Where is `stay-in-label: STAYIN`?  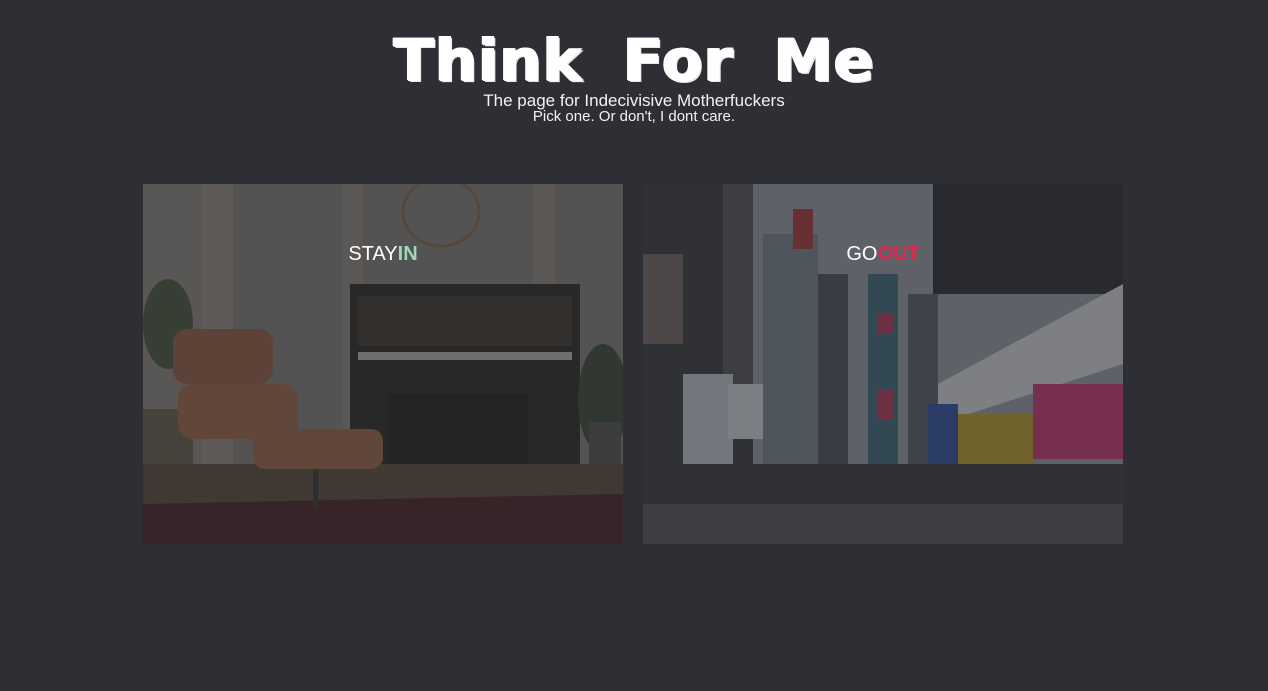 stay-in-label: STAYIN is located at coordinates (383, 254).